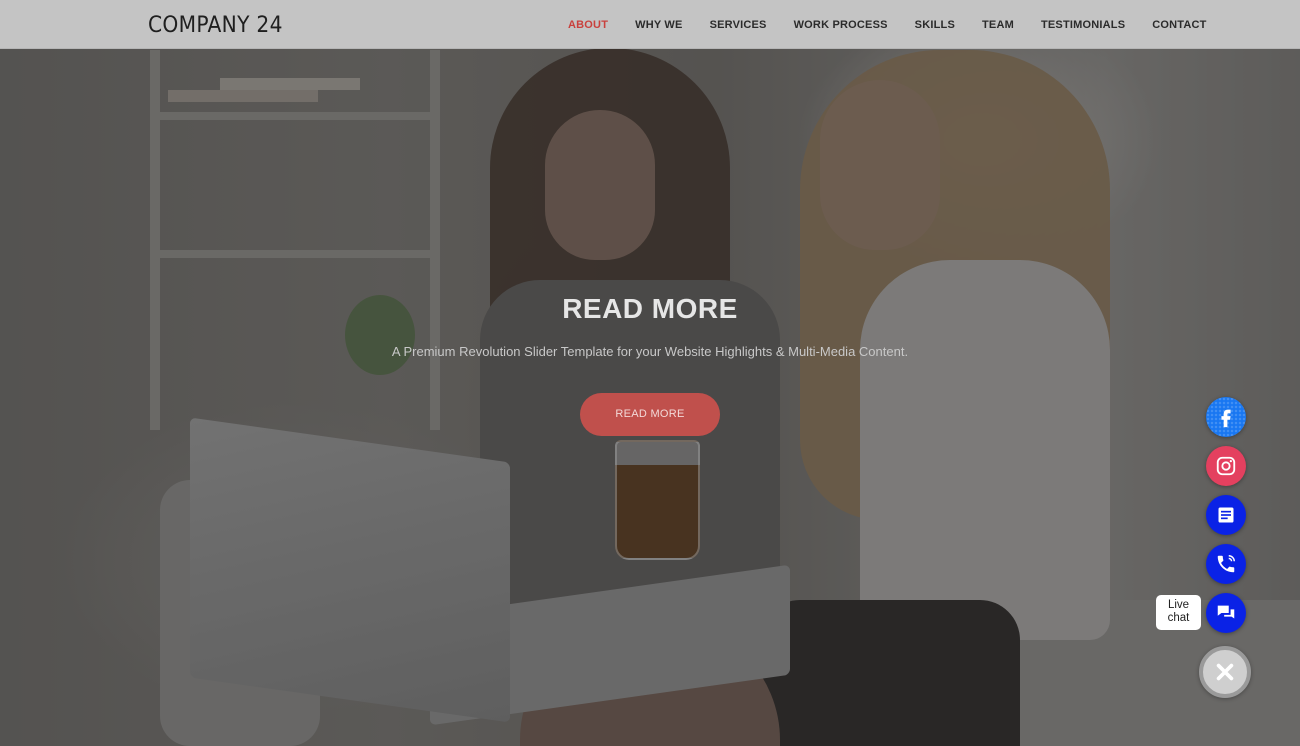 The image size is (1300, 746). What do you see at coordinates (1179, 25) in the screenshot?
I see `nav-item-contact: CONTACT` at bounding box center [1179, 25].